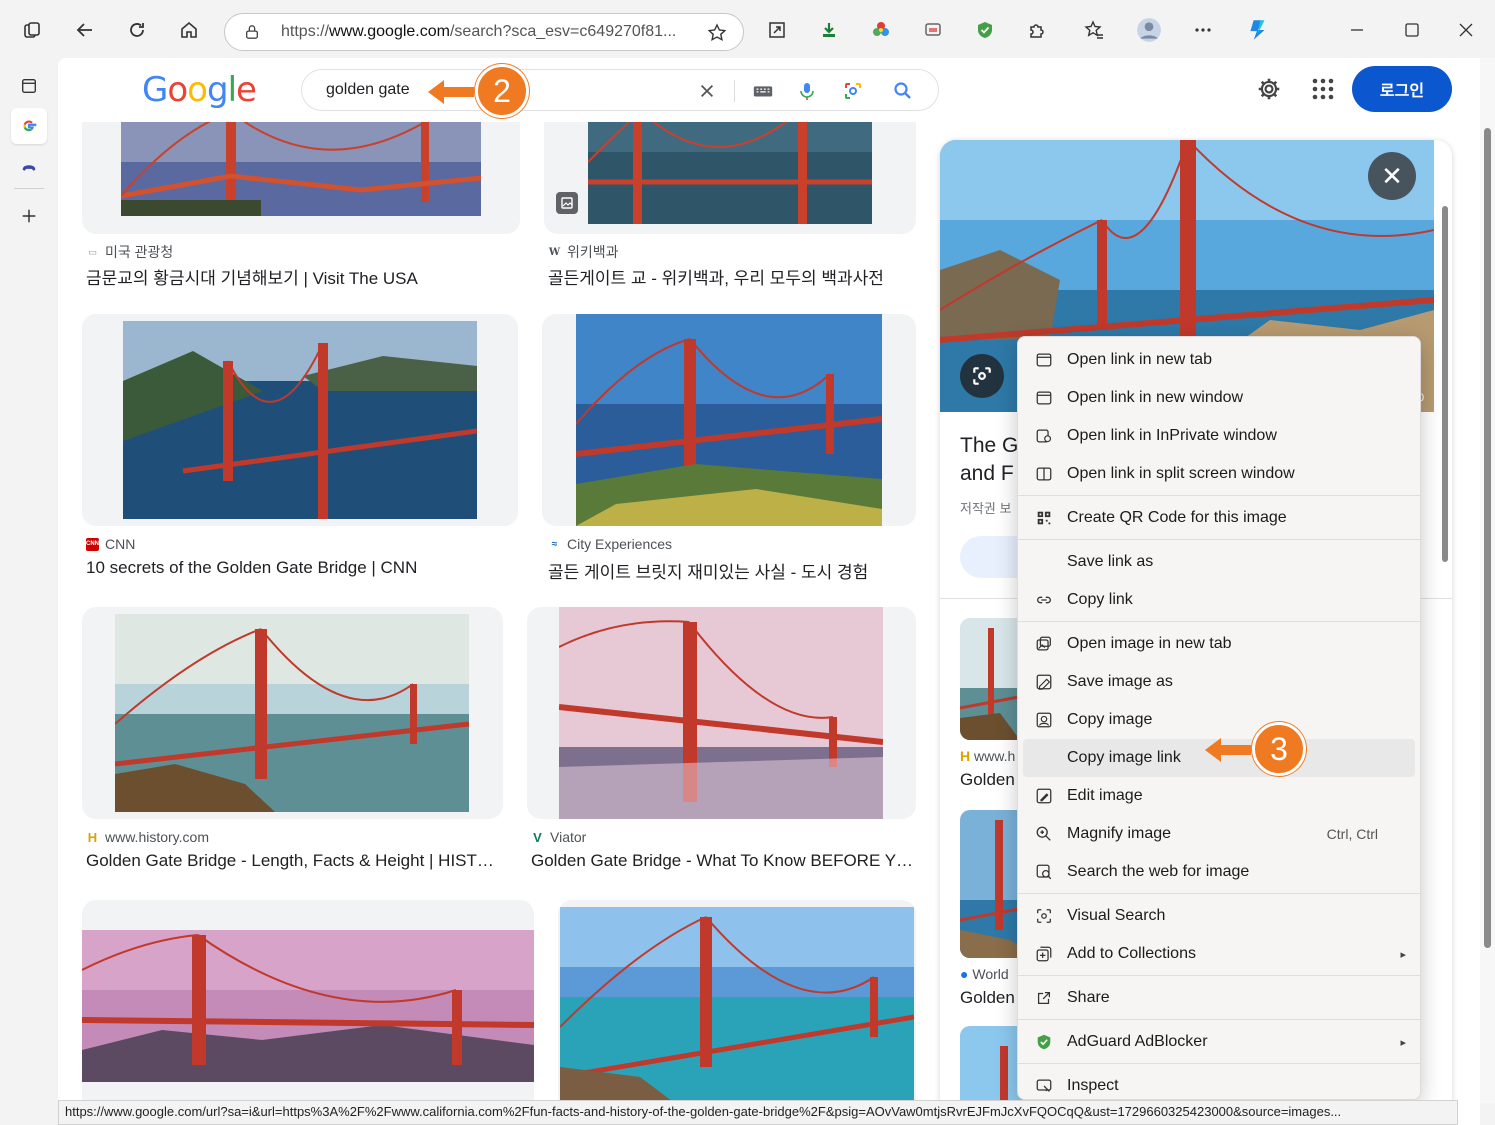 This screenshot has width=1495, height=1125. Describe the element at coordinates (1445, 384) in the screenshot. I see `panel-scrollbar-thumb` at that location.